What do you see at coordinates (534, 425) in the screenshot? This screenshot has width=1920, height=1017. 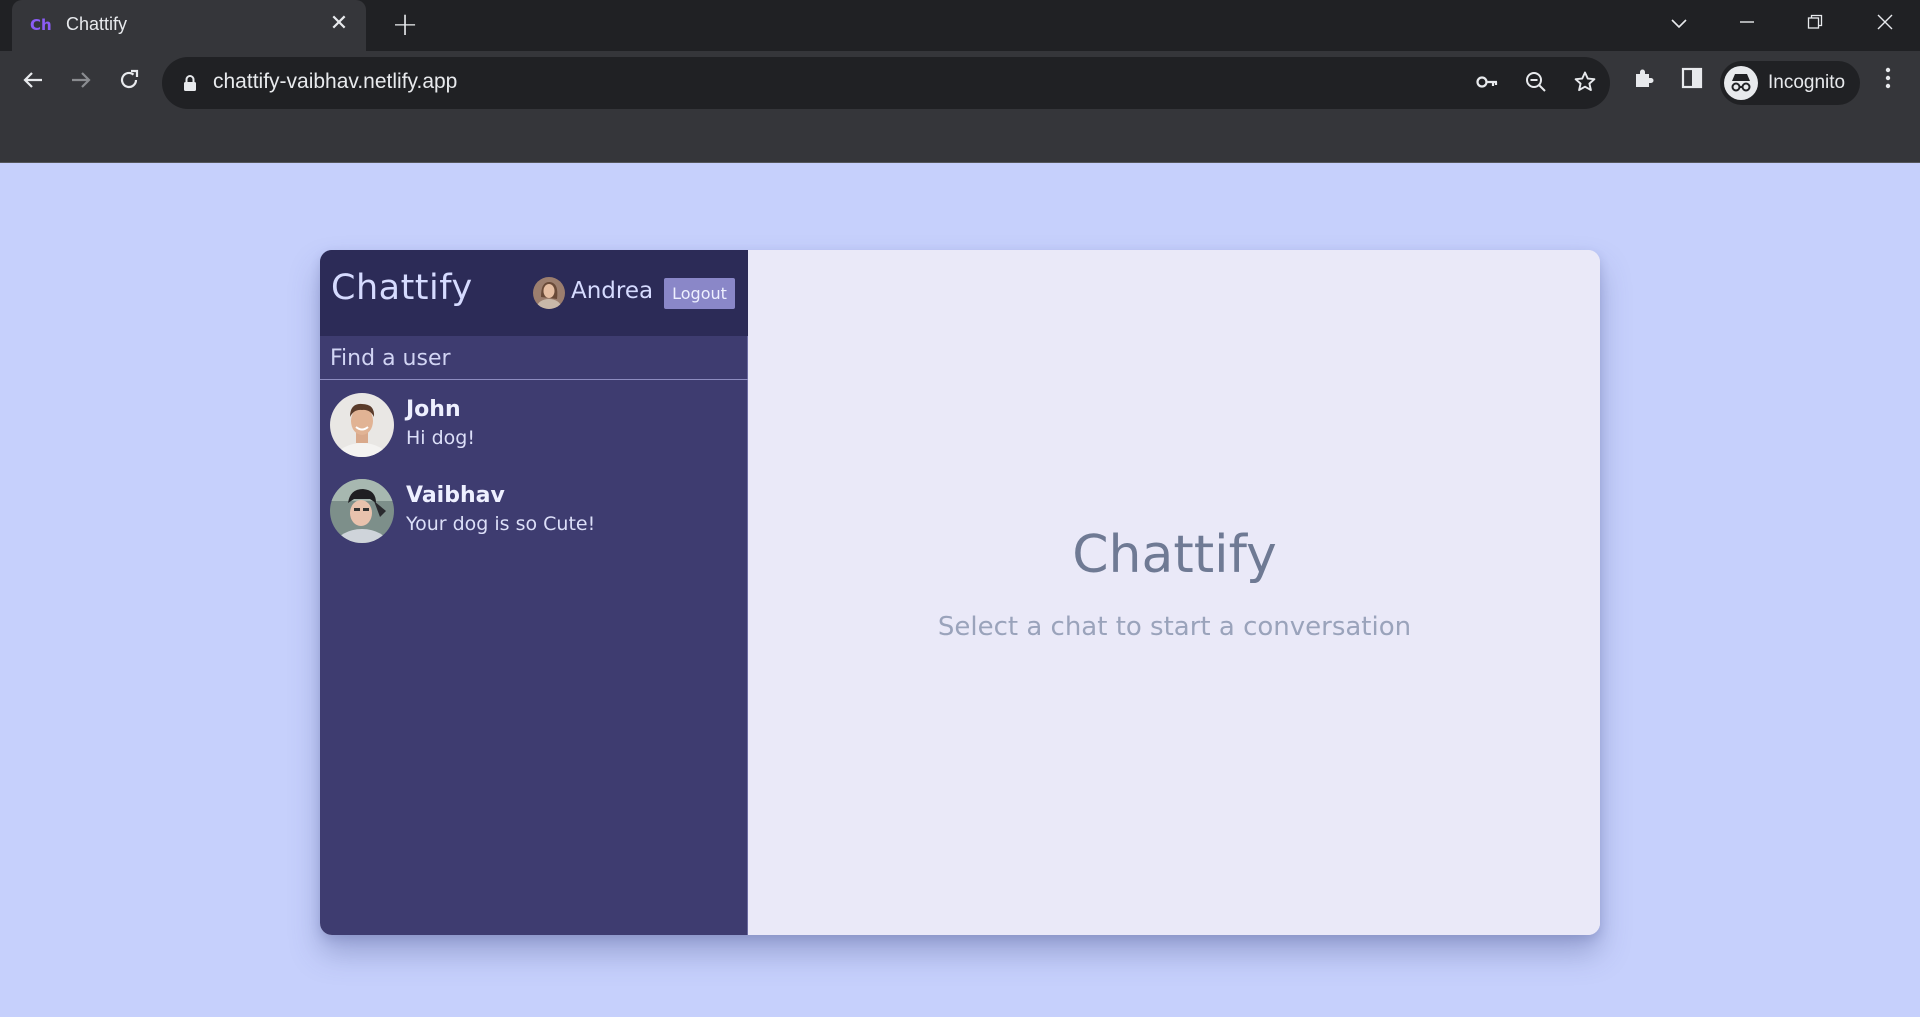 I see `chat-item-john: John Hi dog!` at bounding box center [534, 425].